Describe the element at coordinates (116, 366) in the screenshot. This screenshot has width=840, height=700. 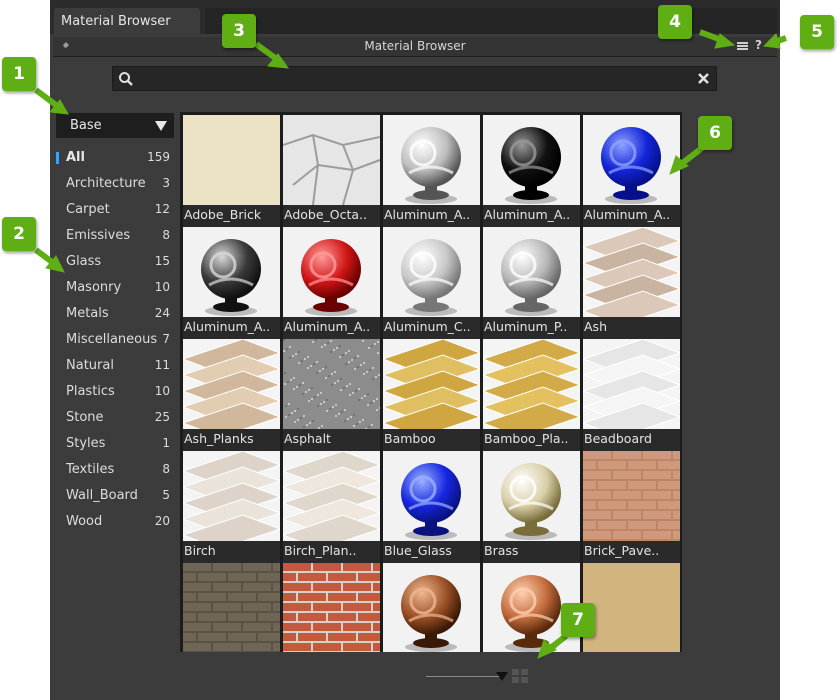
I see `category-item-natural: Natural 11` at that location.